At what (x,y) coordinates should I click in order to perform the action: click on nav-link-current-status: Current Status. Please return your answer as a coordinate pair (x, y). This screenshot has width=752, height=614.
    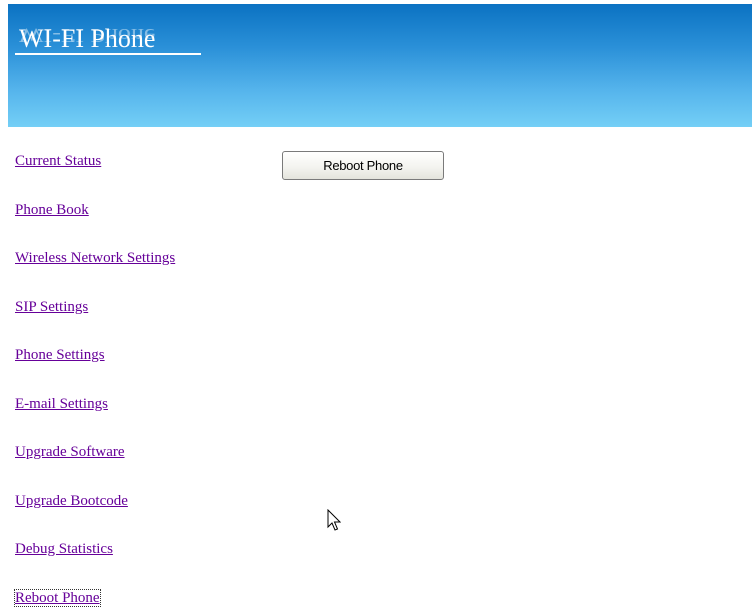
    Looking at the image, I should click on (58, 161).